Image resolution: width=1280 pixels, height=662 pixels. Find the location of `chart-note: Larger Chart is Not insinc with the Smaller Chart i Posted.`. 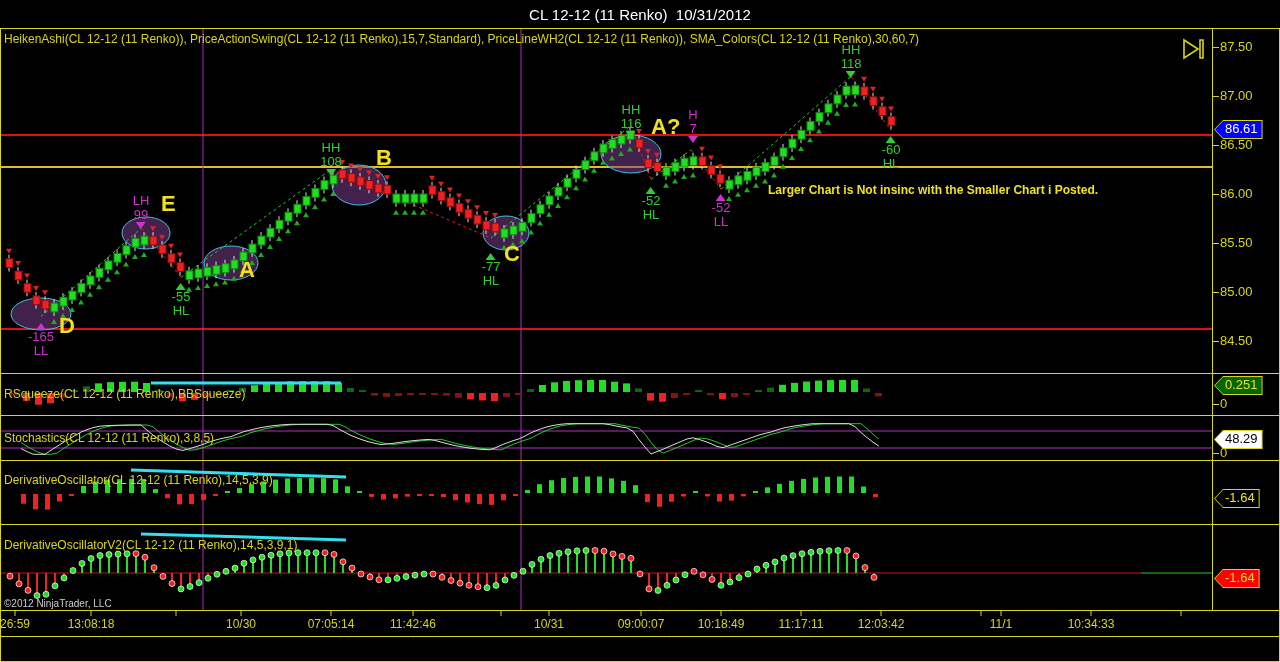

chart-note: Larger Chart is Not insinc with the Smaller Chart i Posted. is located at coordinates (933, 190).